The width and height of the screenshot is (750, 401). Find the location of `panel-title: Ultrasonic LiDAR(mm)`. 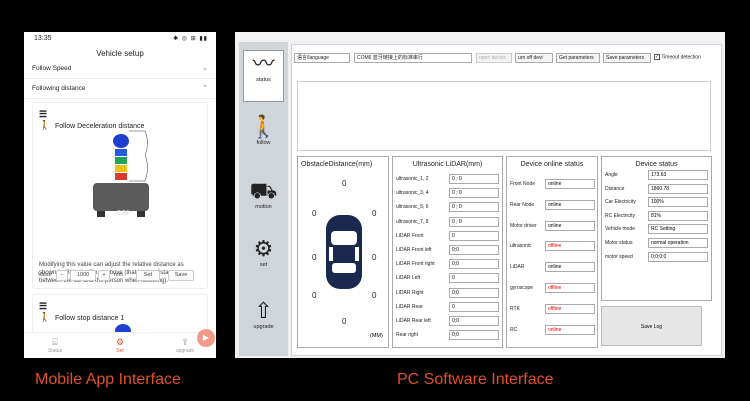

panel-title: Ultrasonic LiDAR(mm) is located at coordinates (447, 164).